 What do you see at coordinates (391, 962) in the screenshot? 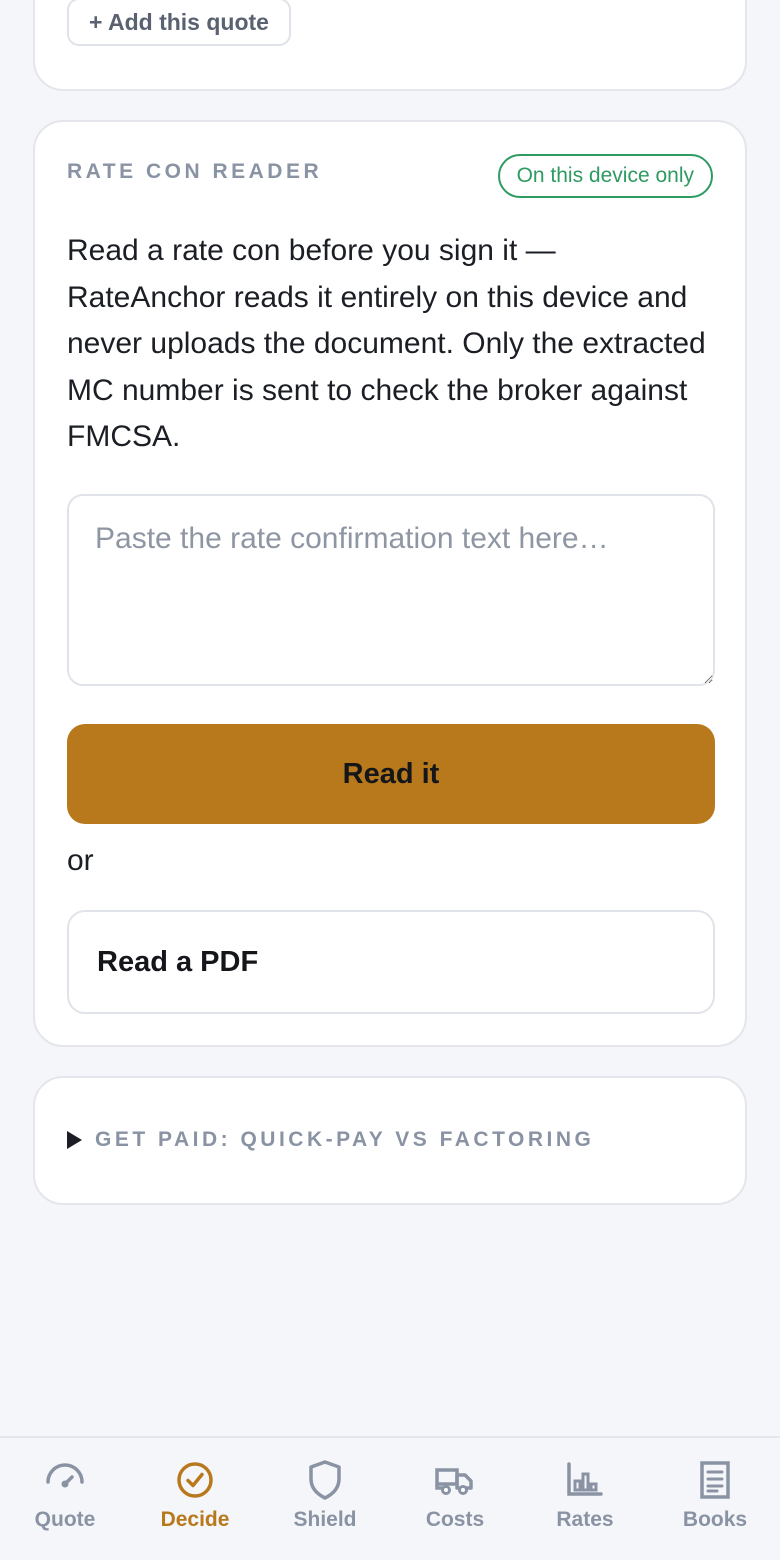
I see `read-pdf-button: Read a PDF` at bounding box center [391, 962].